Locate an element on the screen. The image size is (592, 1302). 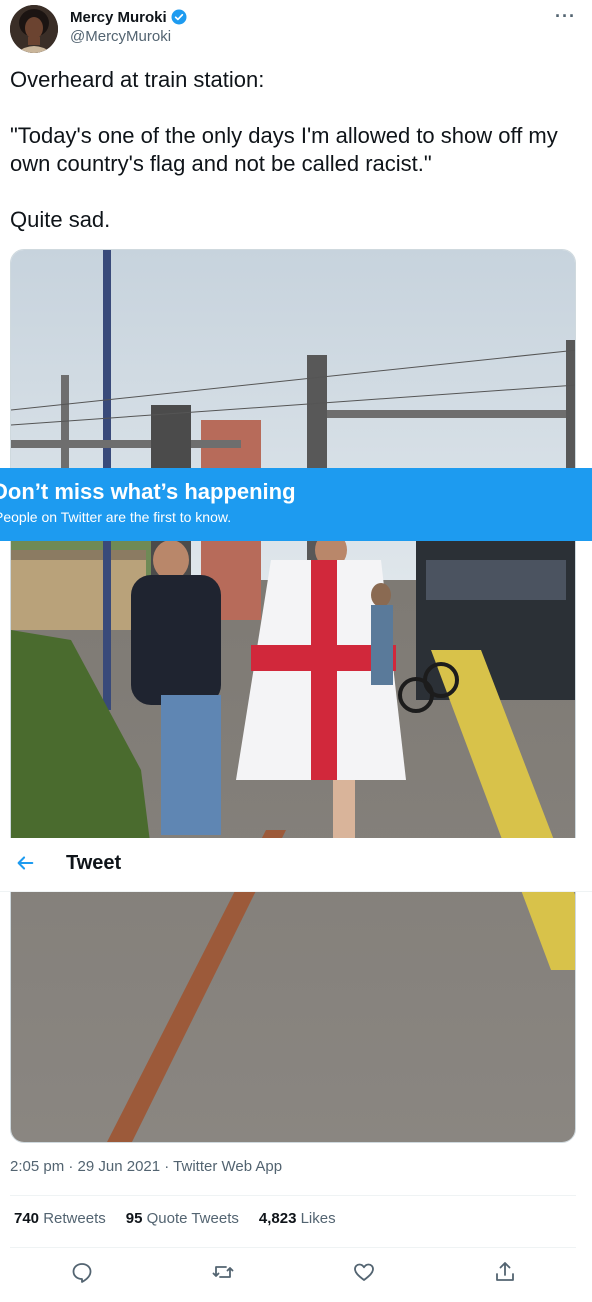
retweets-label: Retweets is located at coordinates (74, 1218).